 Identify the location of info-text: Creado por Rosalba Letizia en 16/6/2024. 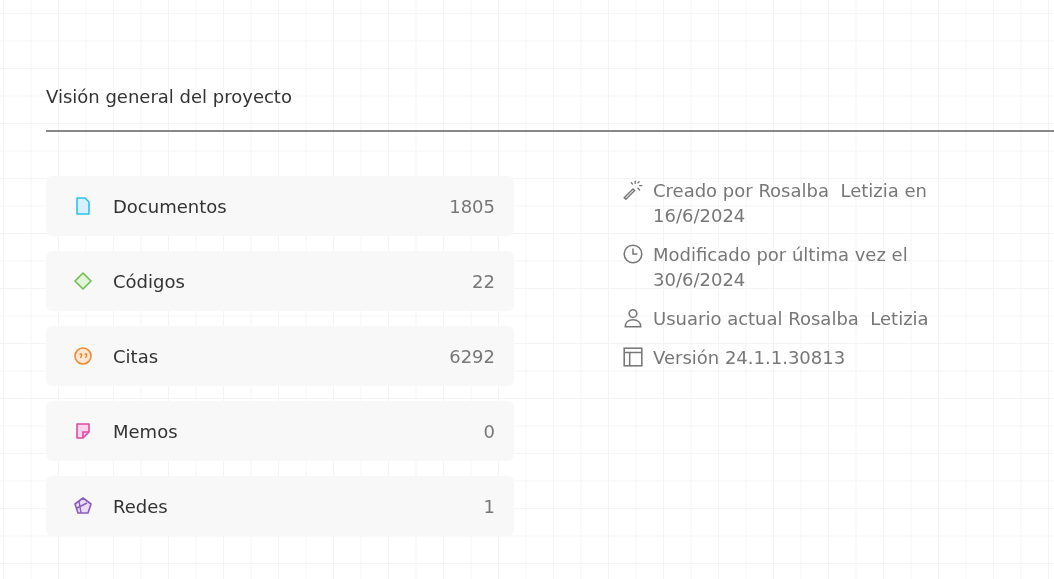
(790, 203).